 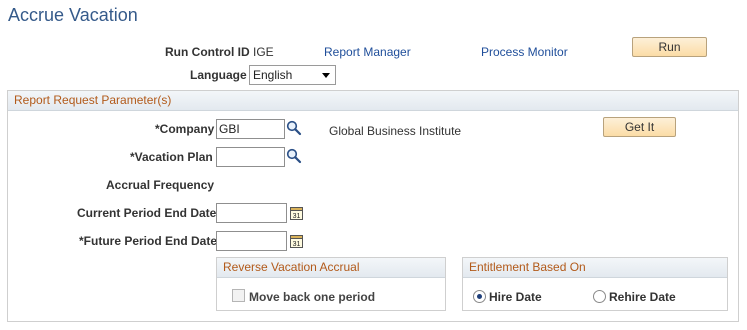 I want to click on run-control-id-value: IGE, so click(x=263, y=52).